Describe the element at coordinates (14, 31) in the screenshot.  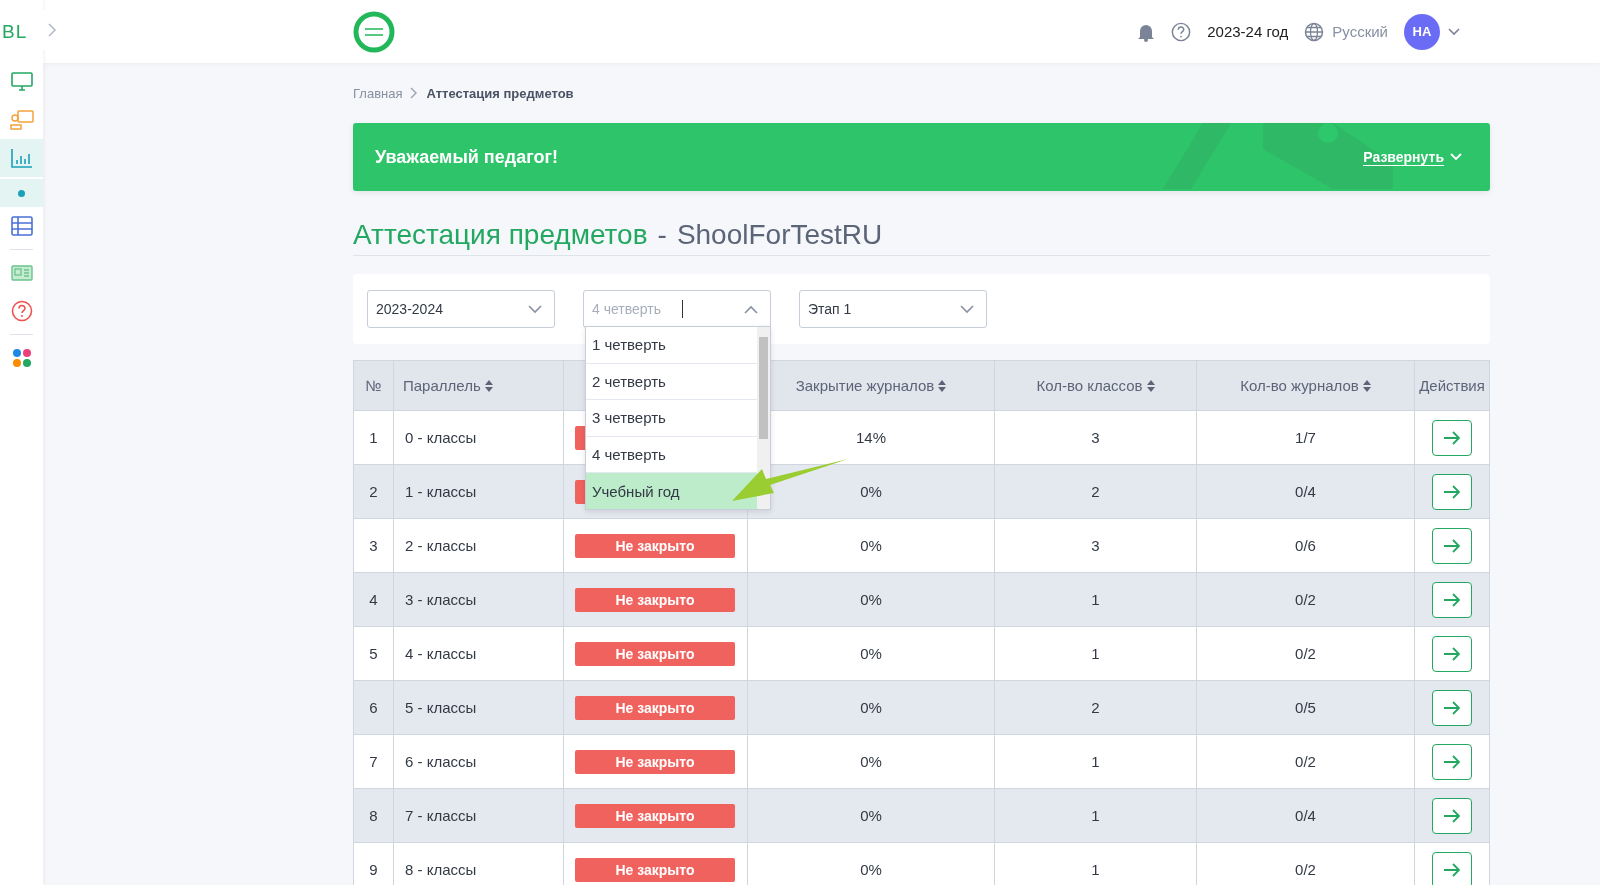
I see `logo: BL` at that location.